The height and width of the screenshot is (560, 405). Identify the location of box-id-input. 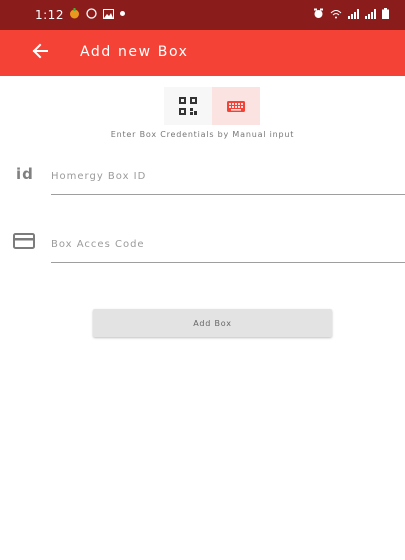
(228, 179).